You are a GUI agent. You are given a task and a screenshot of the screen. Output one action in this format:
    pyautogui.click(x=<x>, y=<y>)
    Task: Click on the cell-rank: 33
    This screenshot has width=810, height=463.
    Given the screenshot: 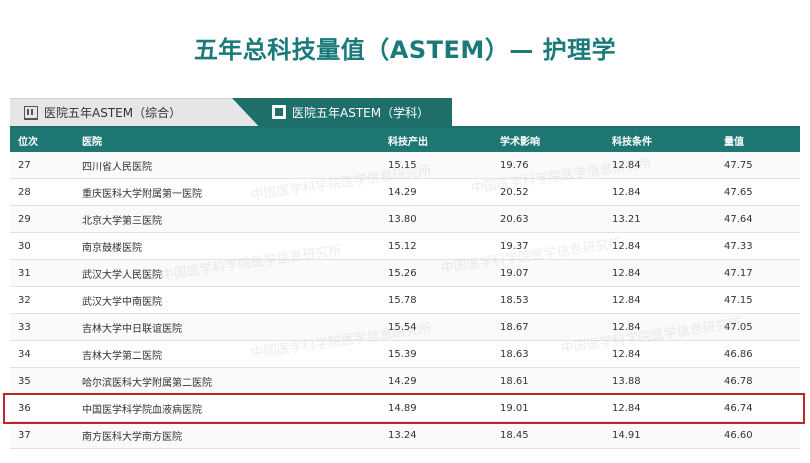 What is the action you would take?
    pyautogui.click(x=24, y=327)
    